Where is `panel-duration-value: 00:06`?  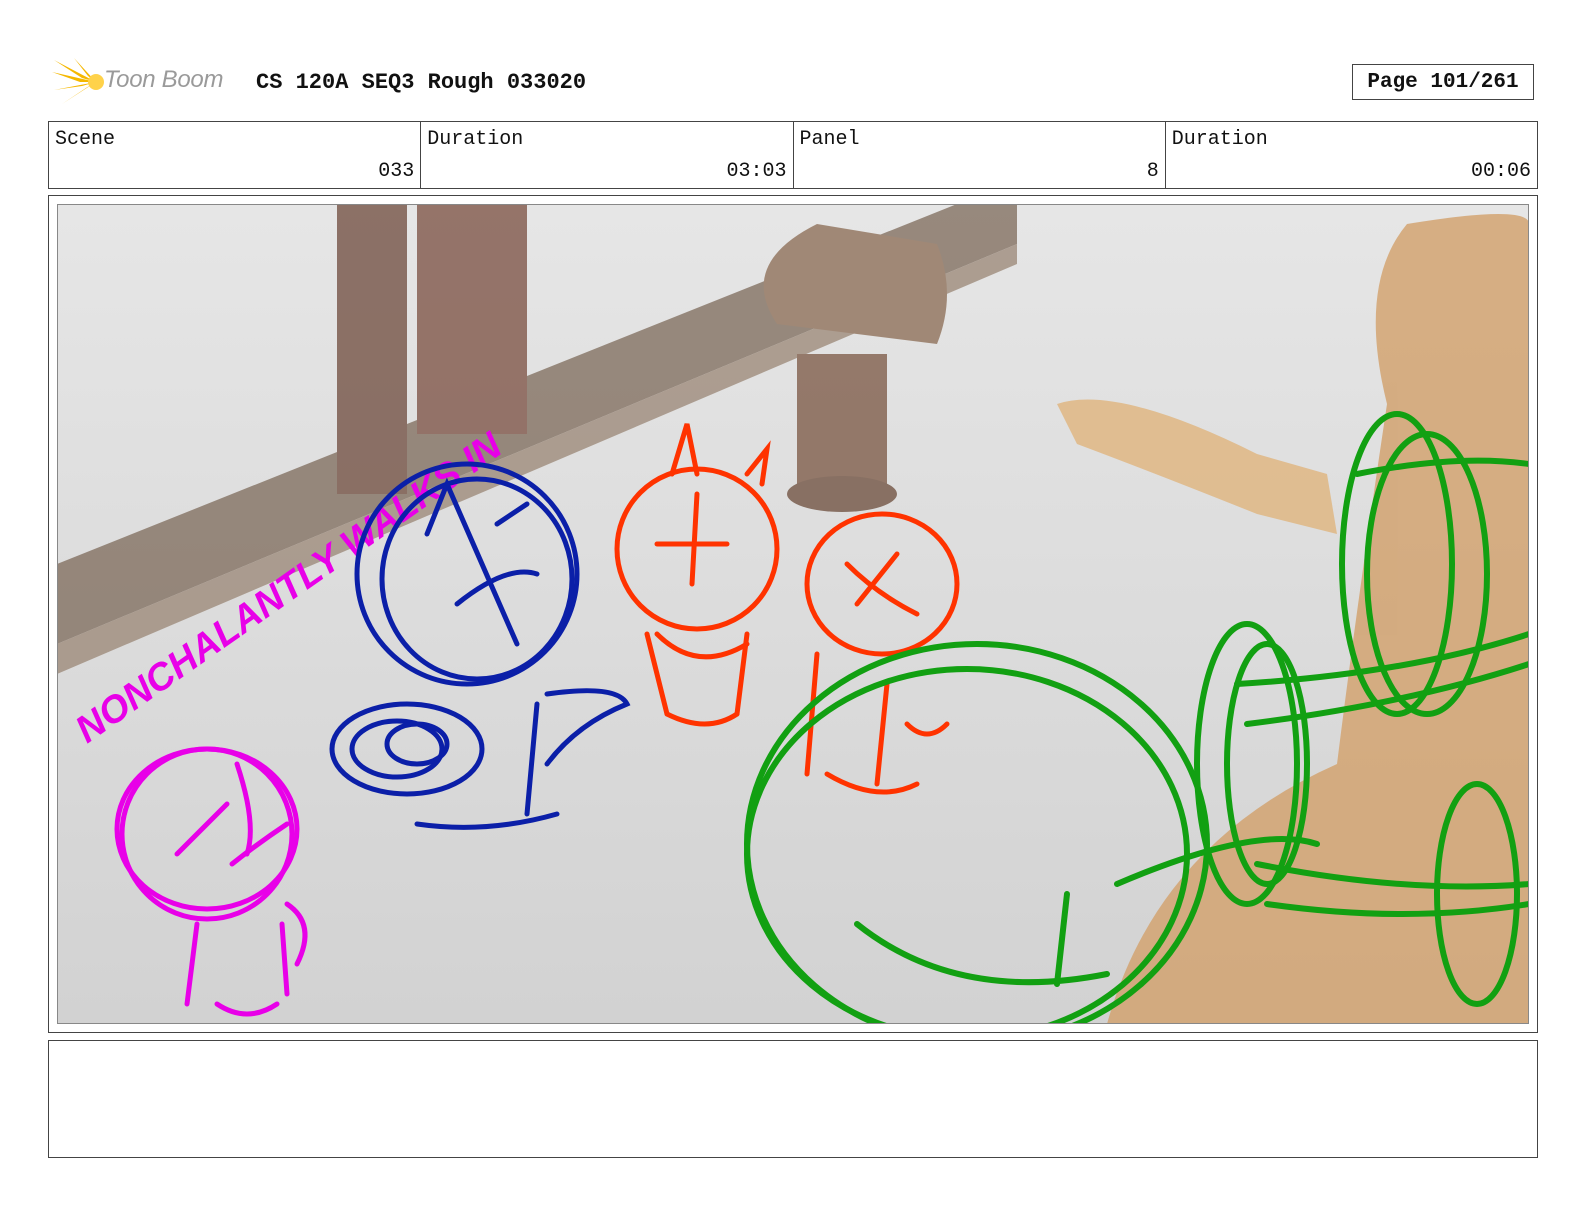 panel-duration-value: 00:06 is located at coordinates (1500, 171).